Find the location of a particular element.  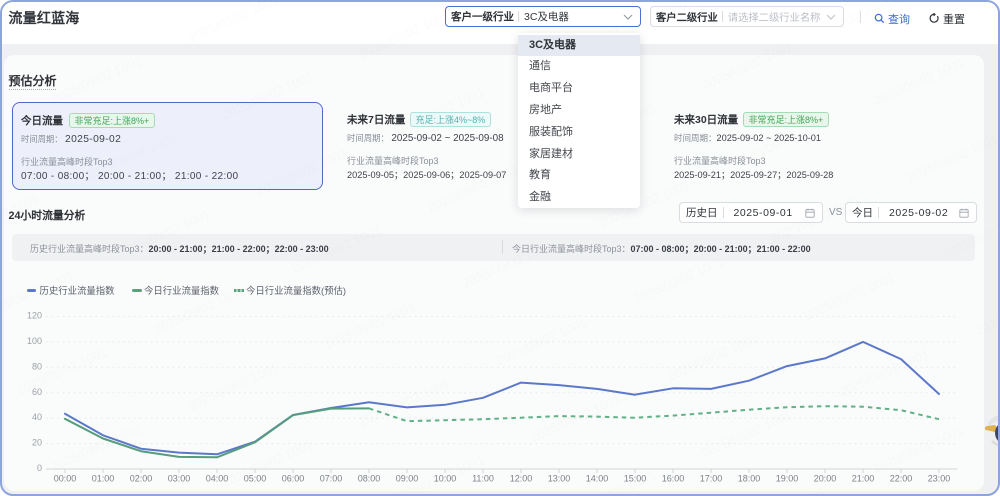

svg-text: 21:00 is located at coordinates (863, 479).